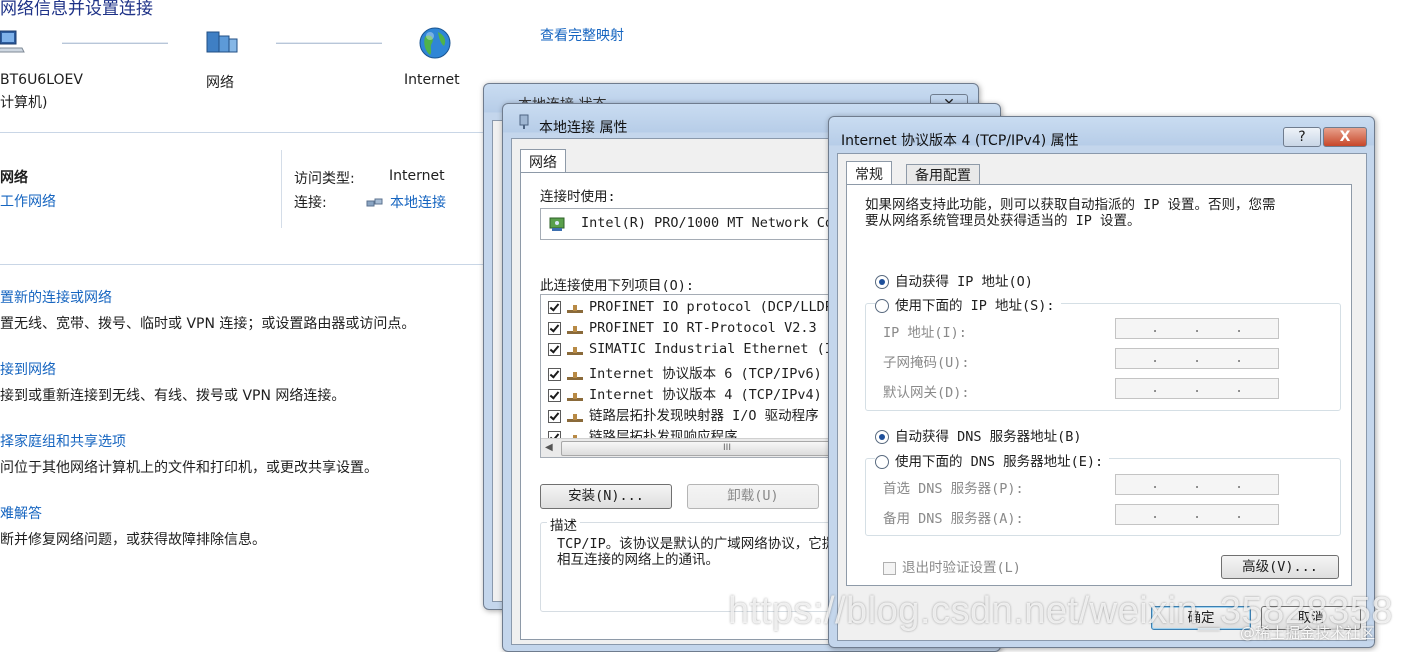 Image resolution: width=1410 pixels, height=652 pixels. Describe the element at coordinates (418, 202) in the screenshot. I see `local-connection-link: 本地连接` at that location.